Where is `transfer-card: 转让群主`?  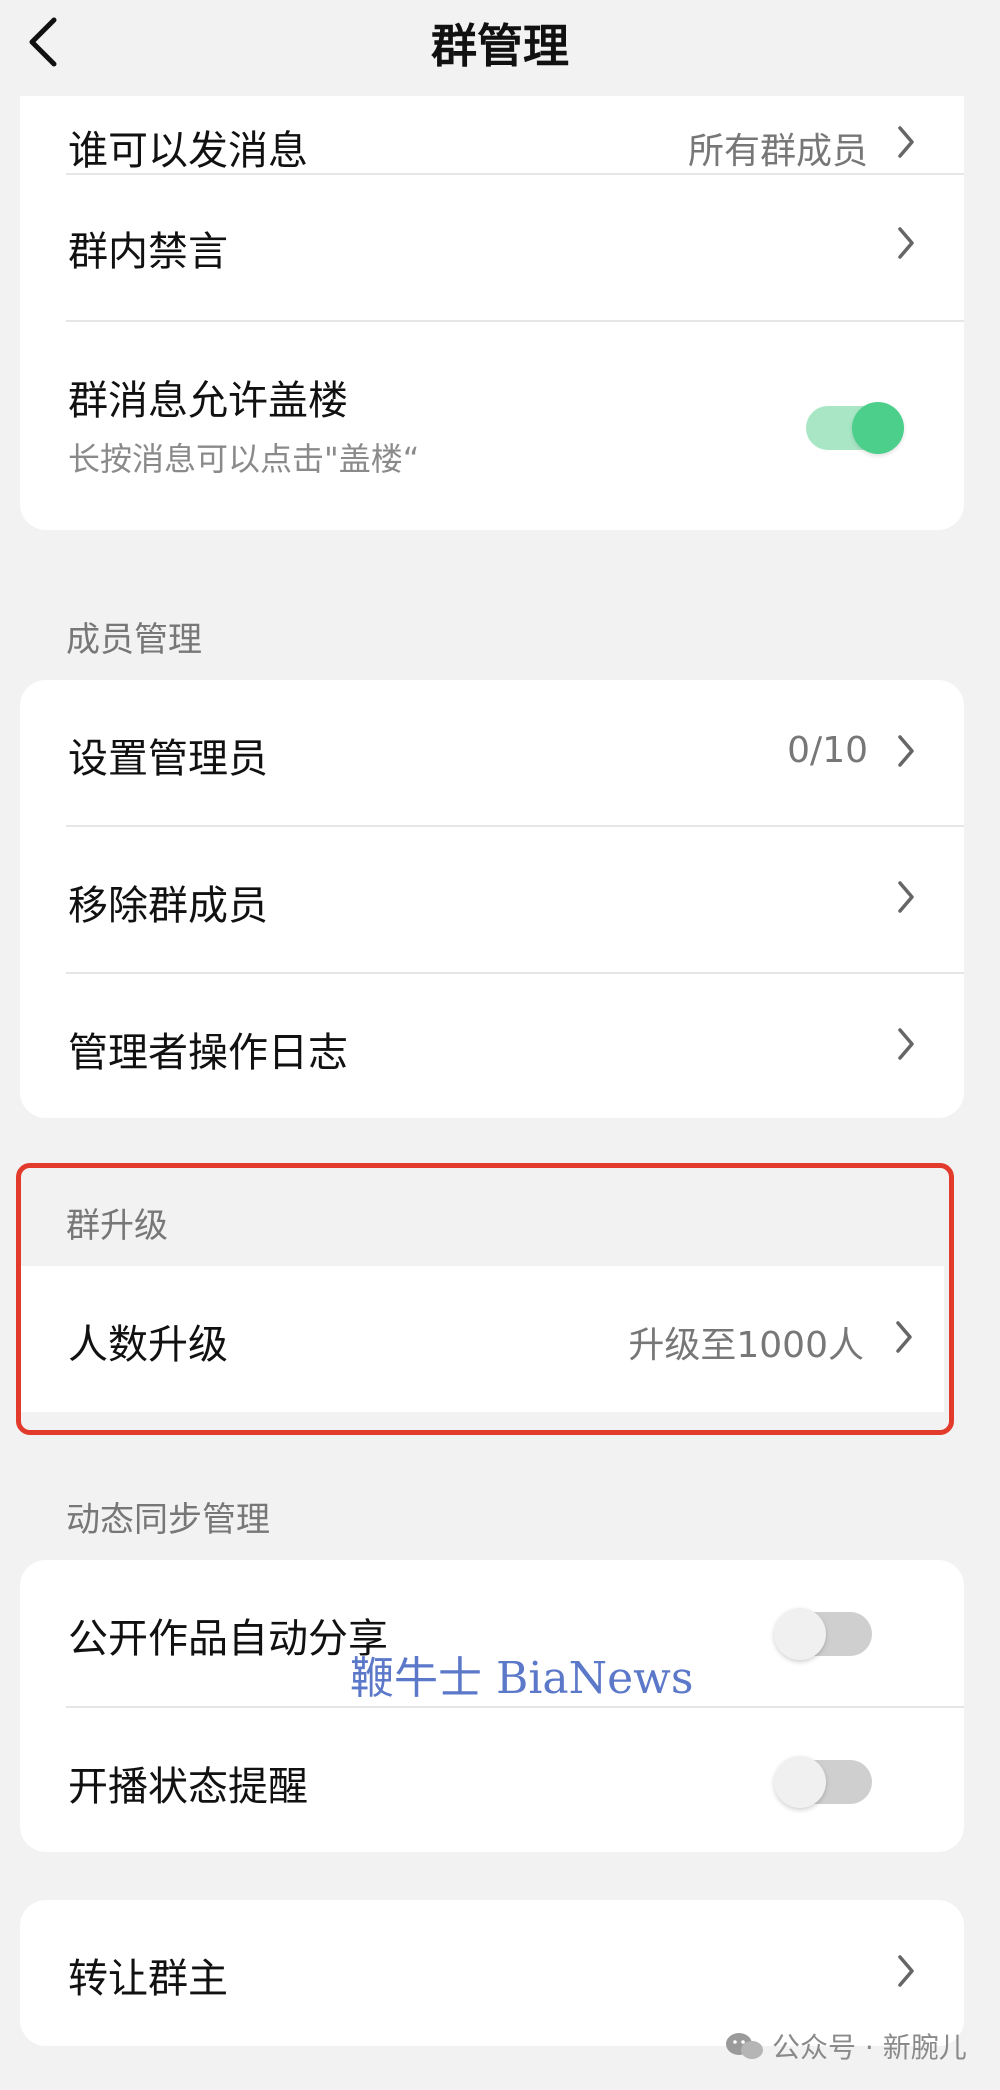
transfer-card: 转让群主 is located at coordinates (492, 1973).